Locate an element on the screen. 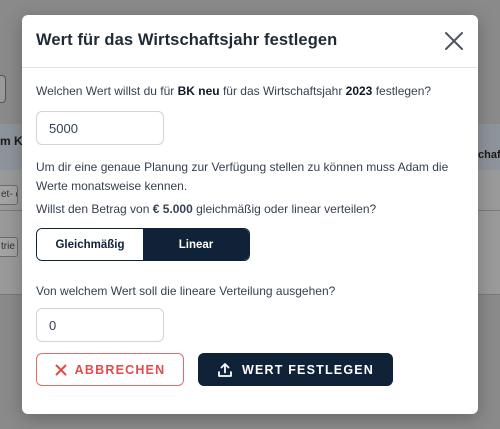  toggle-option-even: Gleichmäßig is located at coordinates (90, 244).